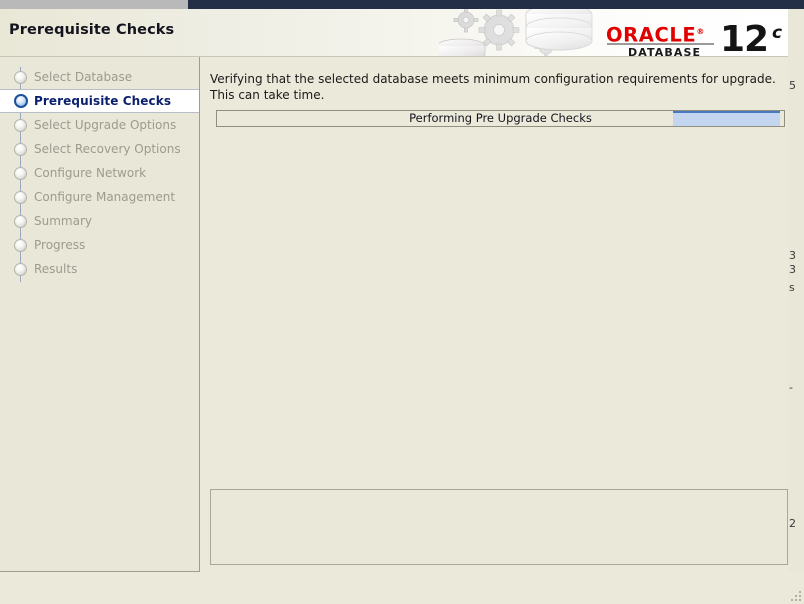 The width and height of the screenshot is (804, 604). What do you see at coordinates (700, 31) in the screenshot?
I see `registered-trademark-icon: ®` at bounding box center [700, 31].